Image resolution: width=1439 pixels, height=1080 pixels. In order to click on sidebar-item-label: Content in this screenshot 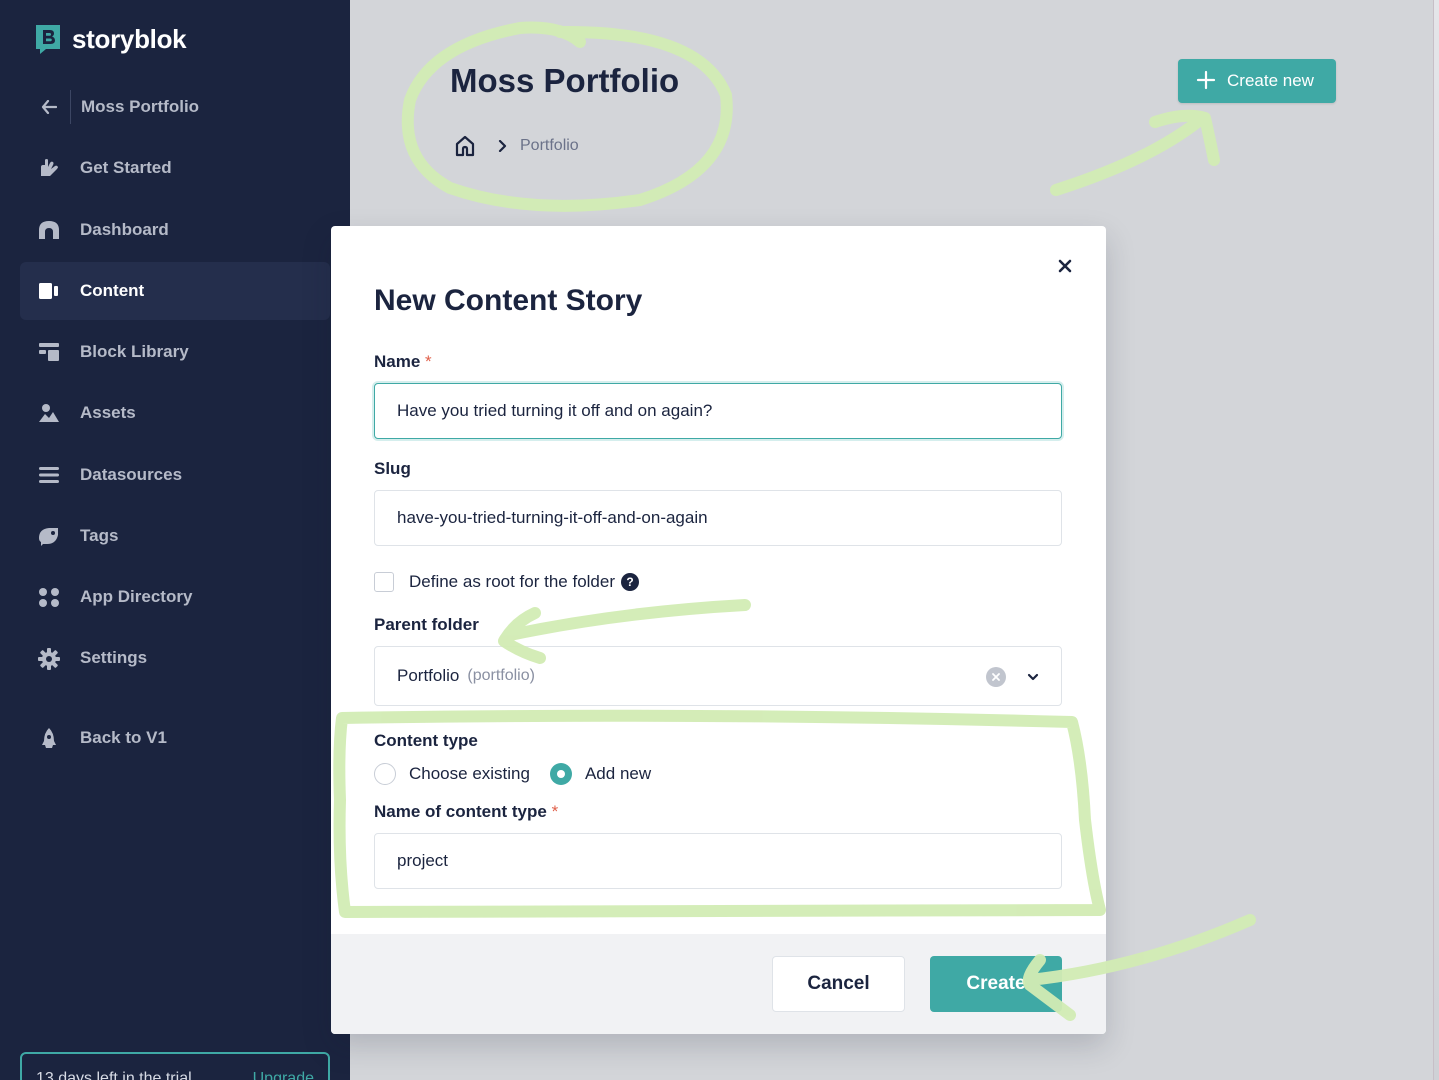, I will do `click(112, 290)`.